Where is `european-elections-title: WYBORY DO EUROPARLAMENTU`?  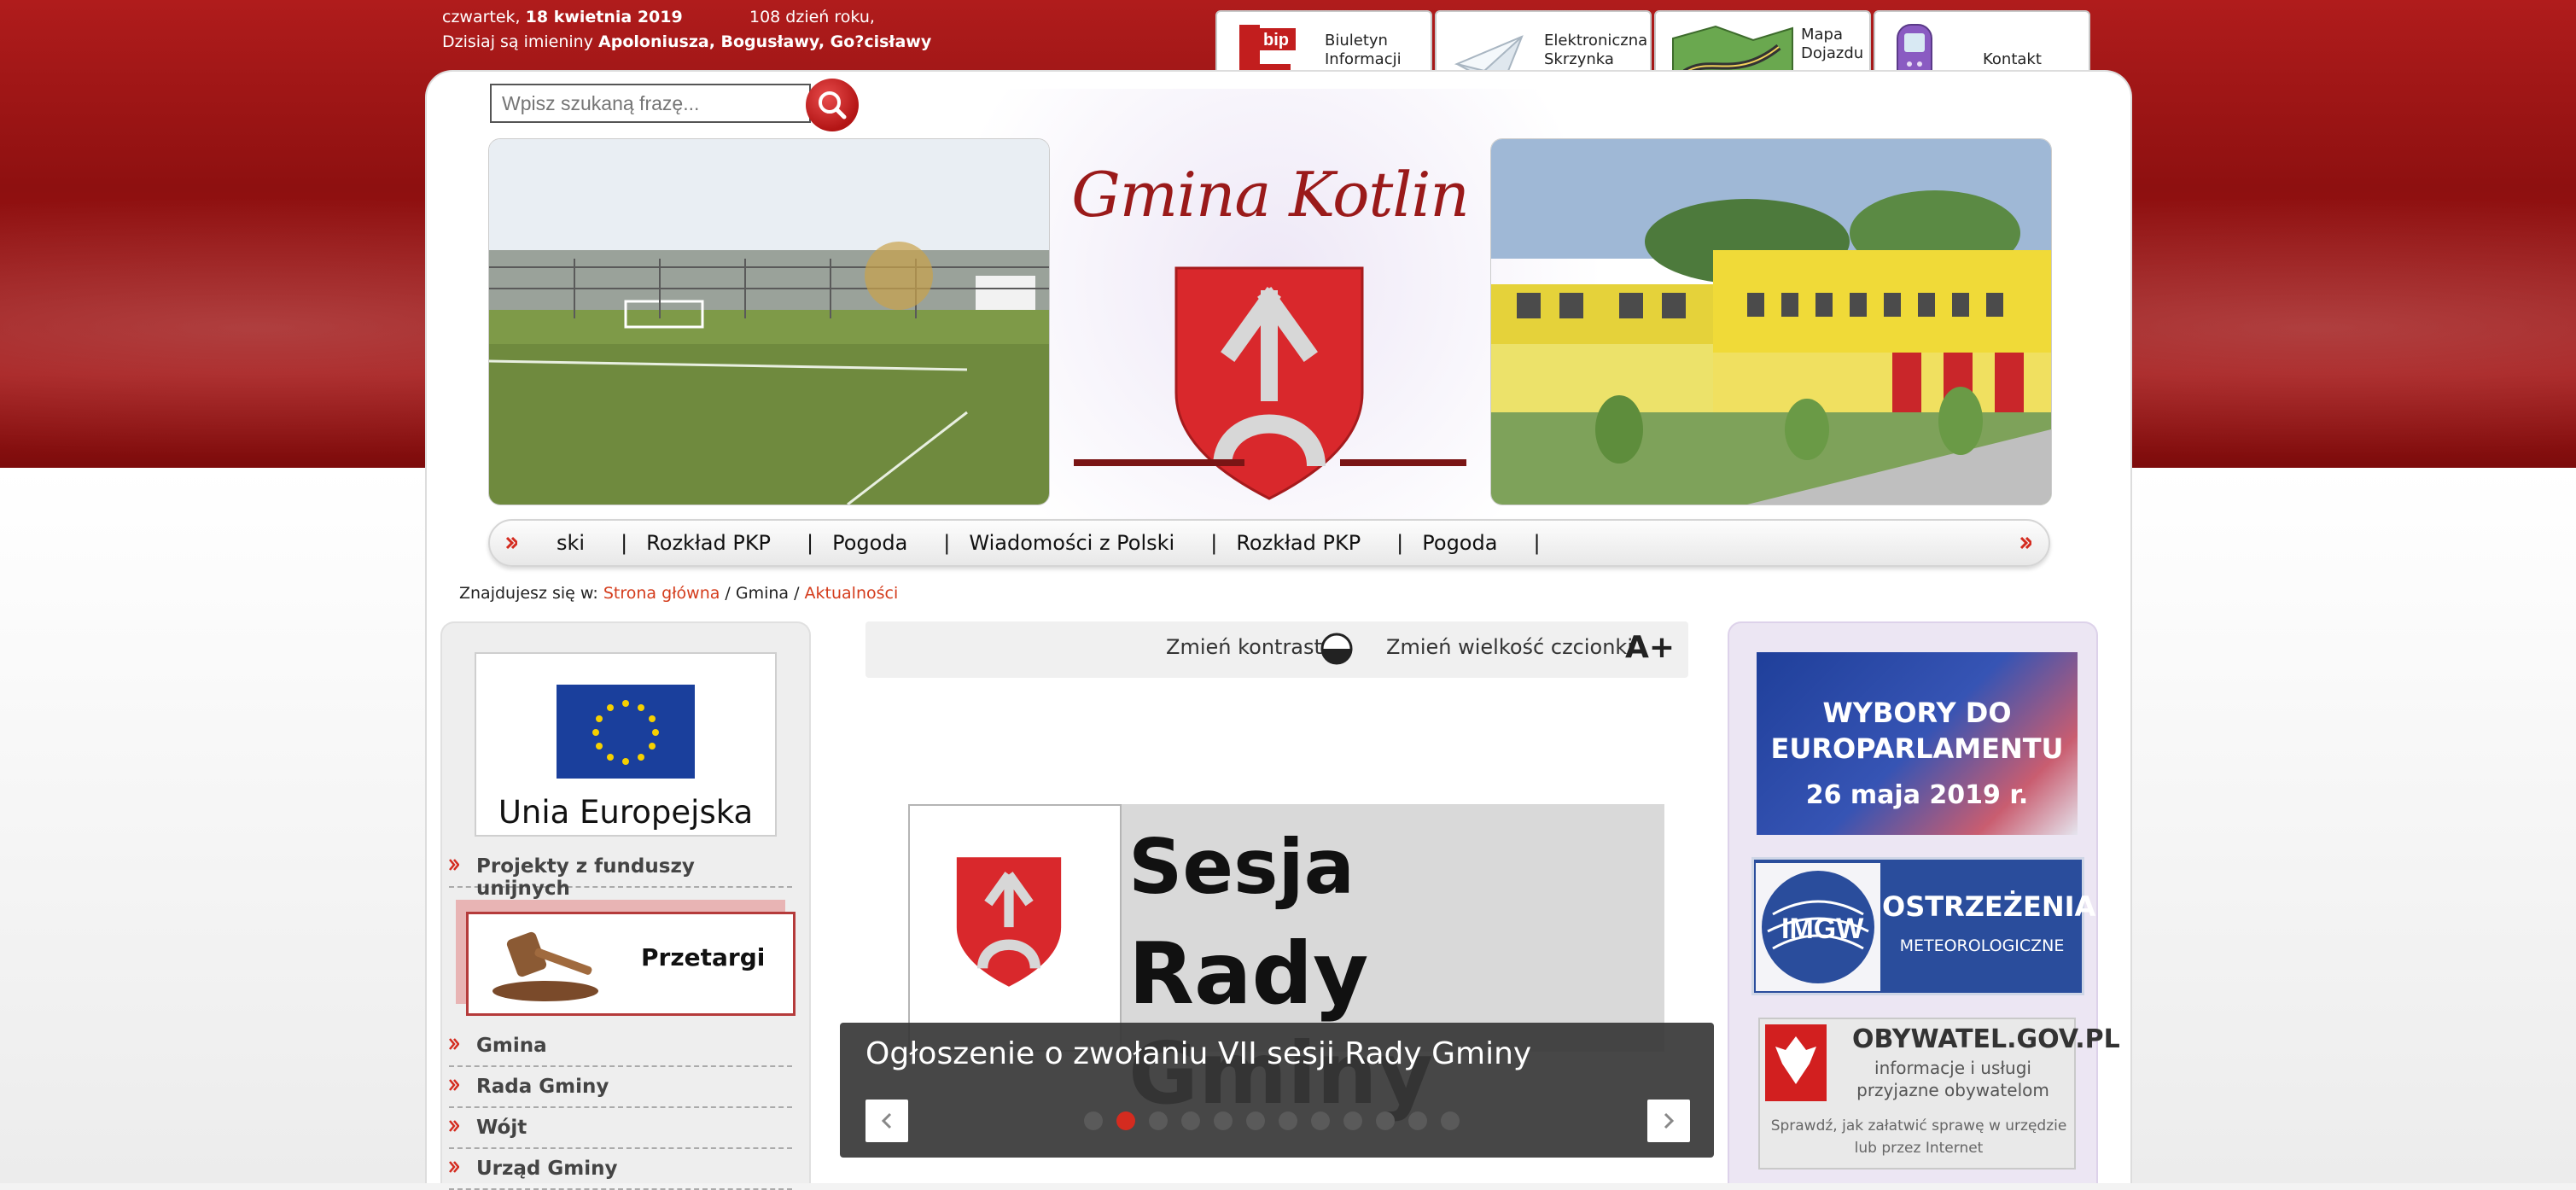
european-elections-title: WYBORY DO EUROPARLAMENTU is located at coordinates (1917, 731).